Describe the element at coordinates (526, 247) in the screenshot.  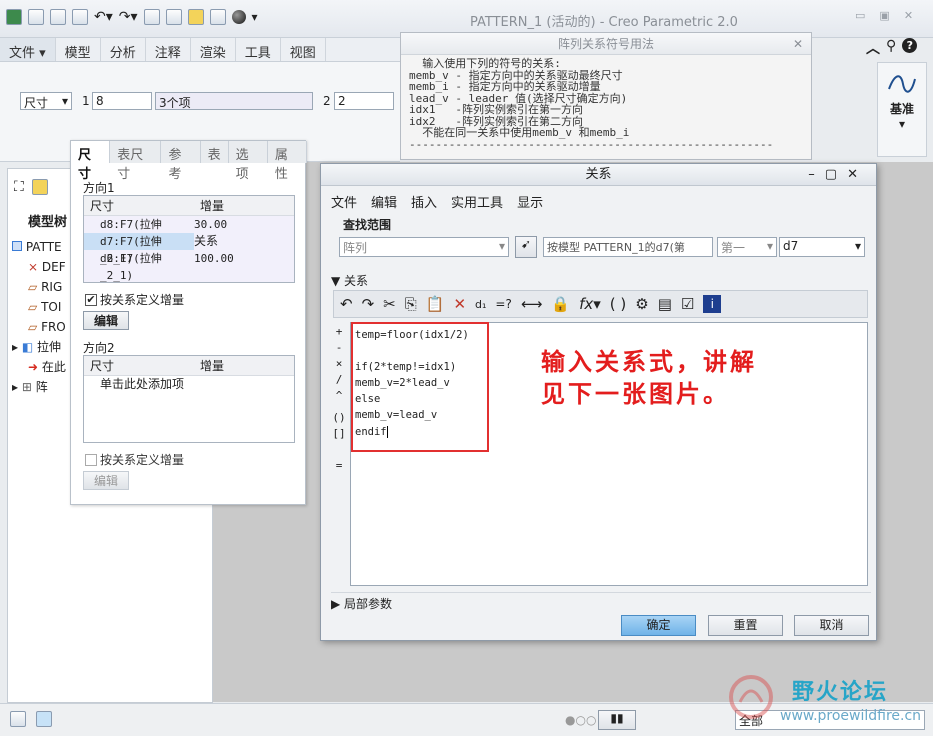
I see `select-pointer-button: ➹` at that location.